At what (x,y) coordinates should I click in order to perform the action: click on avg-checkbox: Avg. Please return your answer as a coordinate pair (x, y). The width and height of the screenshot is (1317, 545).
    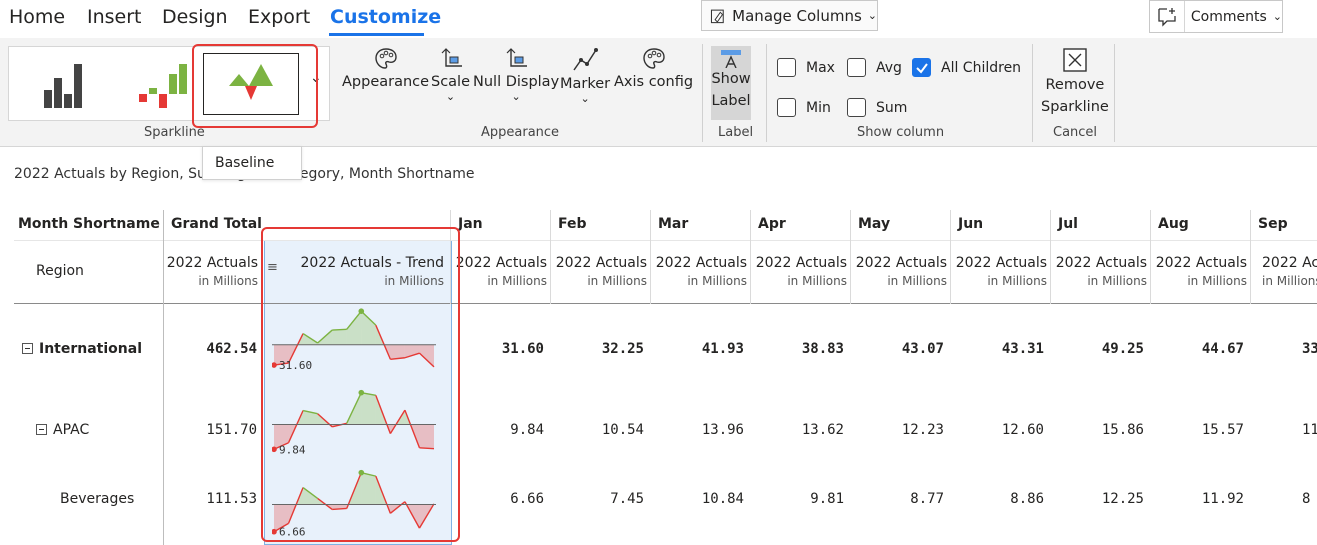
    Looking at the image, I should click on (874, 67).